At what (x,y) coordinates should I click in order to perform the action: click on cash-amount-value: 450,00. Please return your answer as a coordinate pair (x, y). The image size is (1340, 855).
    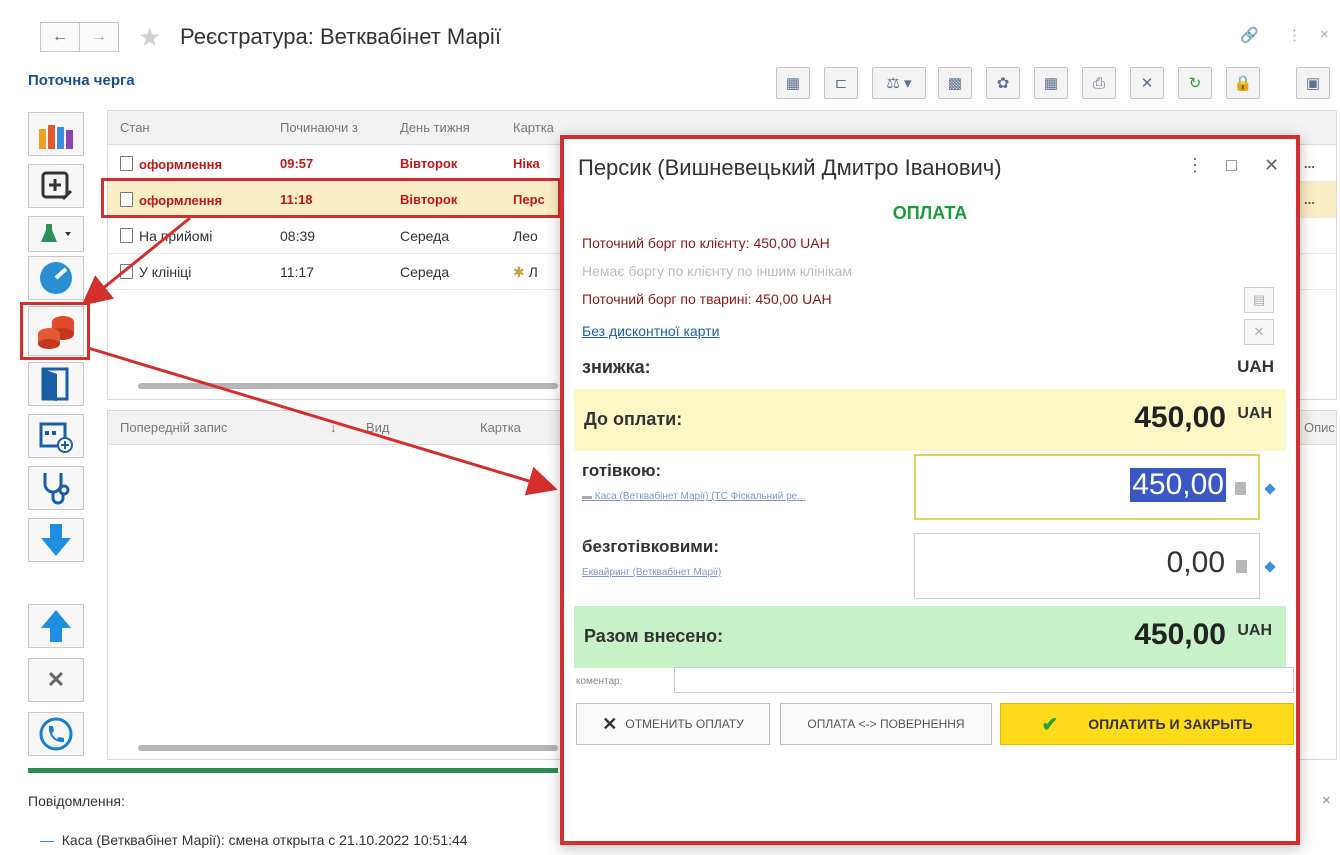
    Looking at the image, I should click on (1178, 485).